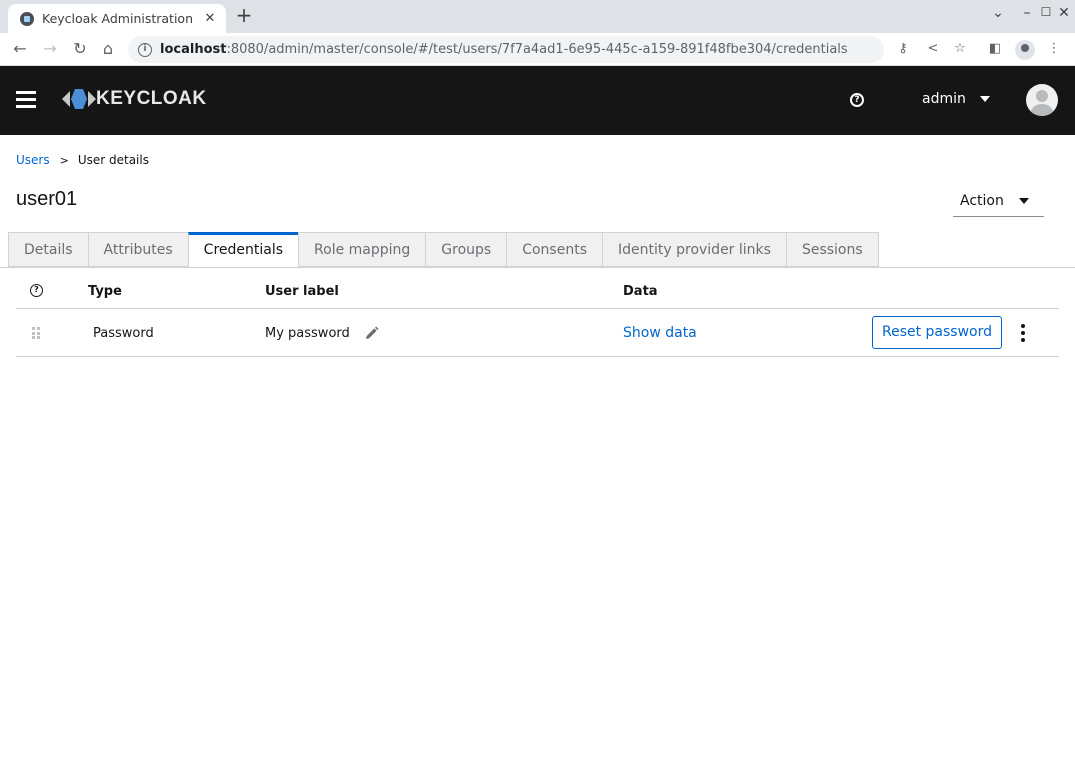 This screenshot has width=1075, height=782. Describe the element at coordinates (1054, 48) in the screenshot. I see `menu-icon: ⋮` at that location.